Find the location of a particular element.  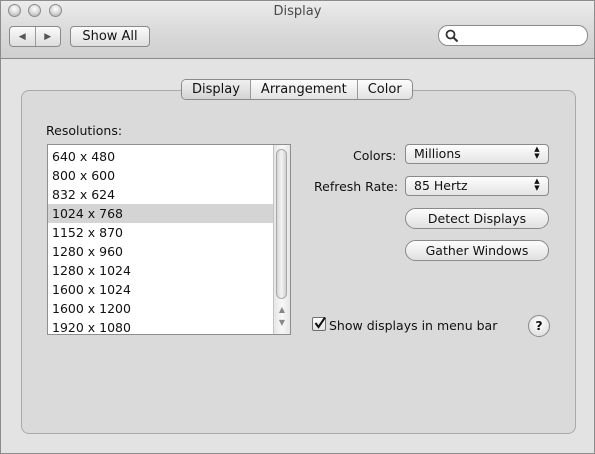

list-item: 640 x 480 is located at coordinates (161, 156).